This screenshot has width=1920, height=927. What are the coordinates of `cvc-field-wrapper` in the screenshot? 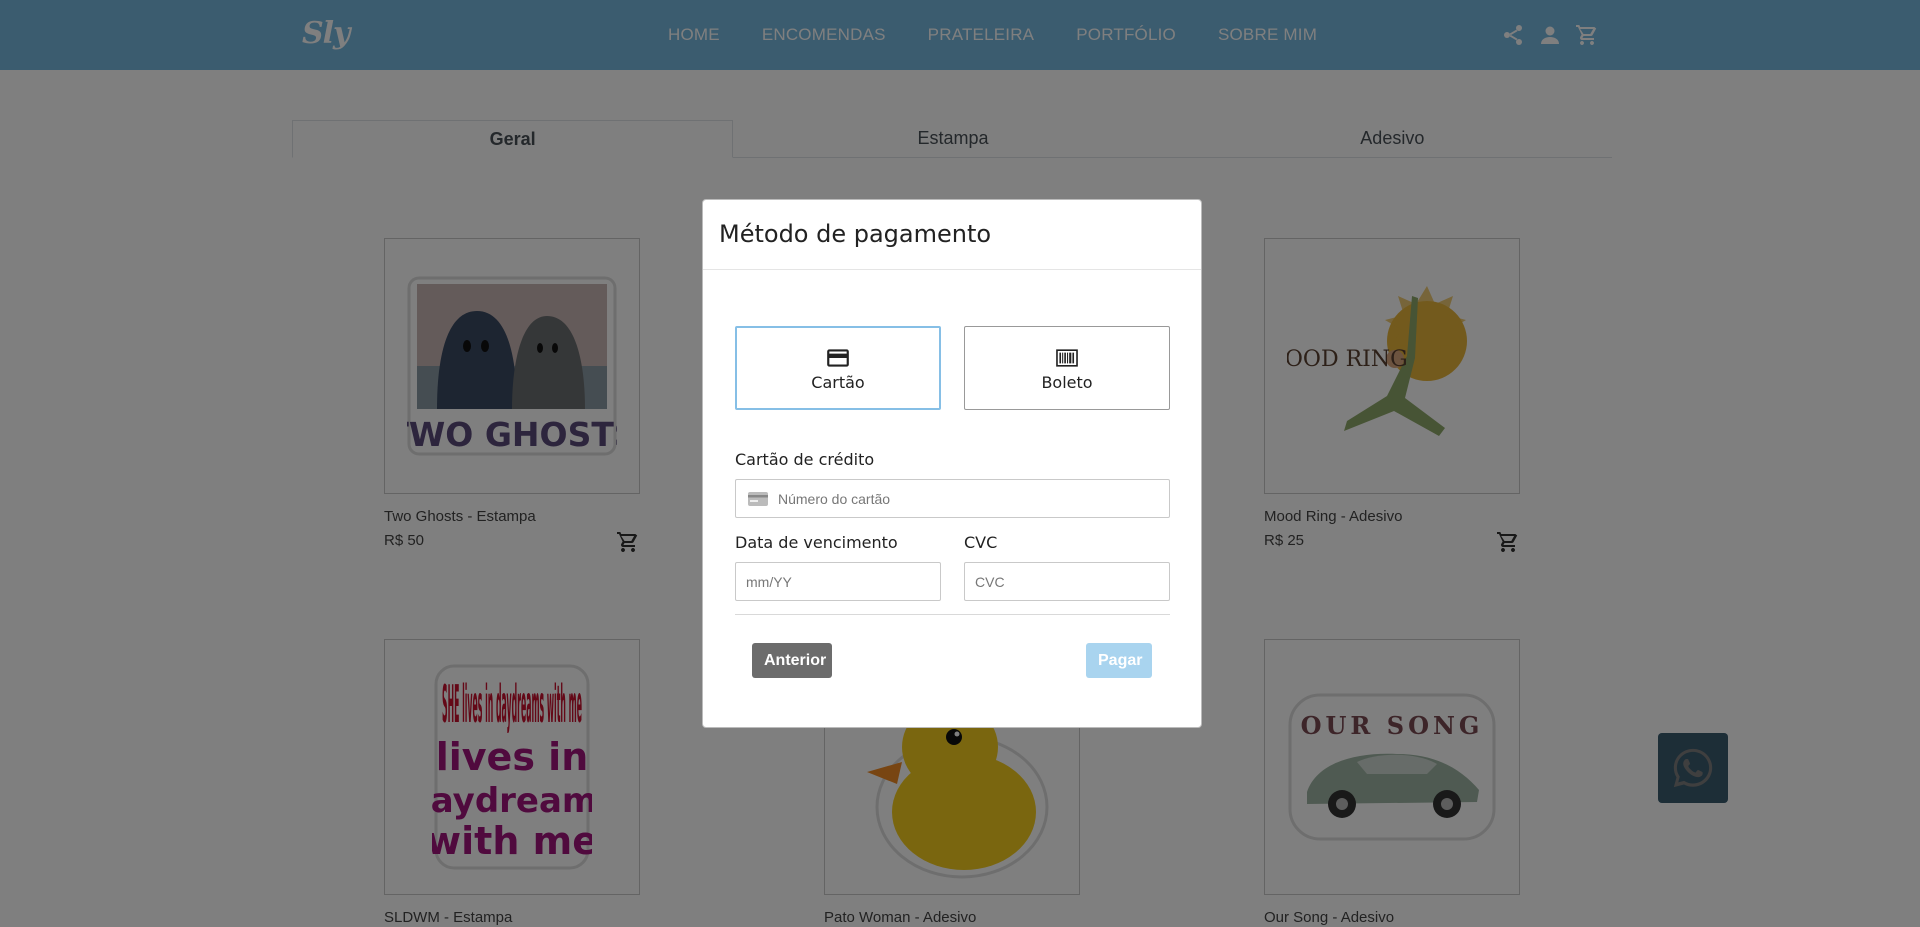 It's located at (1067, 581).